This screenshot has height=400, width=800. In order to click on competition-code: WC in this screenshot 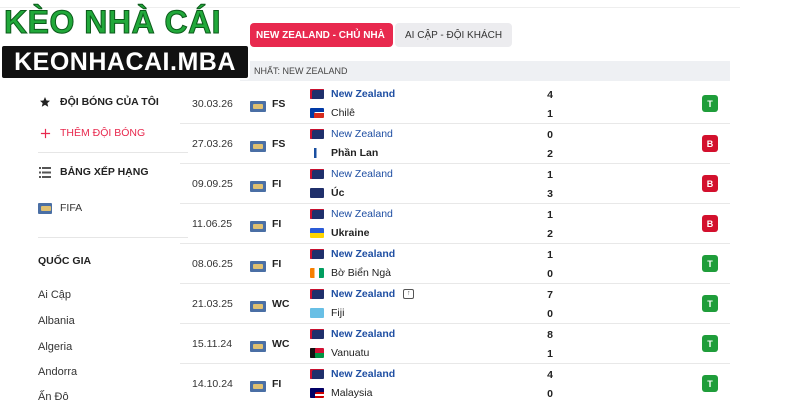, I will do `click(281, 344)`.